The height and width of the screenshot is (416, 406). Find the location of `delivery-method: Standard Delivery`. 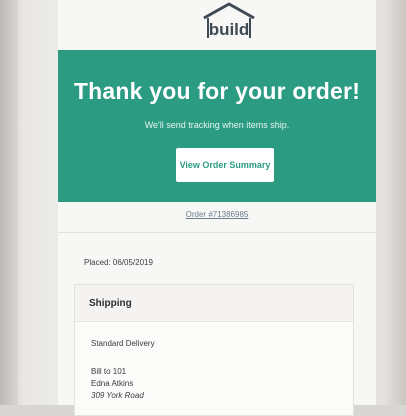

delivery-method: Standard Delivery is located at coordinates (123, 343).